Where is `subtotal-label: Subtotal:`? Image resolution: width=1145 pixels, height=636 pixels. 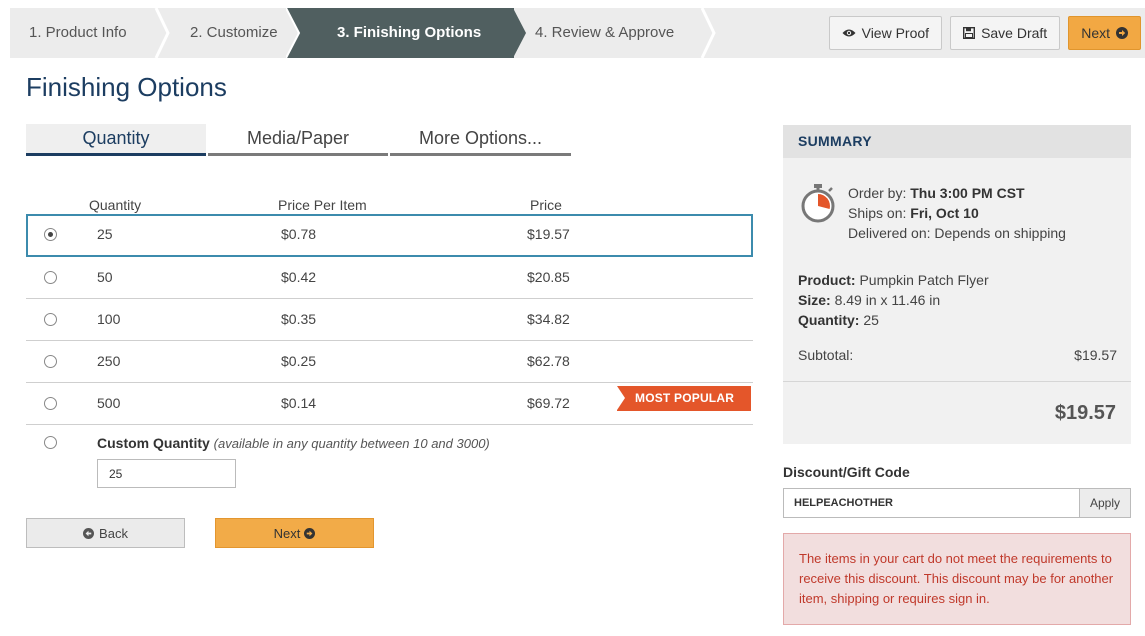
subtotal-label: Subtotal: is located at coordinates (826, 355).